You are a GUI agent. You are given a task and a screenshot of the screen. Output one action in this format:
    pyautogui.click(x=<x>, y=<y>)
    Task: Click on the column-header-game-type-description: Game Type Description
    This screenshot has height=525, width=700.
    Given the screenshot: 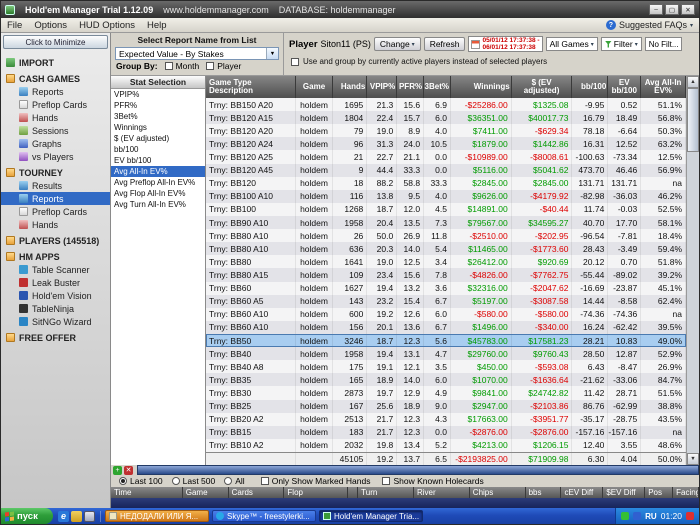 What is the action you would take?
    pyautogui.click(x=251, y=87)
    